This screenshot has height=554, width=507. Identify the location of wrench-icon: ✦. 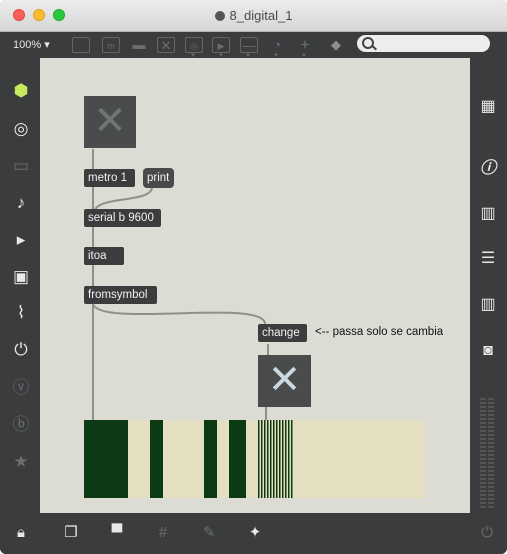
(255, 533).